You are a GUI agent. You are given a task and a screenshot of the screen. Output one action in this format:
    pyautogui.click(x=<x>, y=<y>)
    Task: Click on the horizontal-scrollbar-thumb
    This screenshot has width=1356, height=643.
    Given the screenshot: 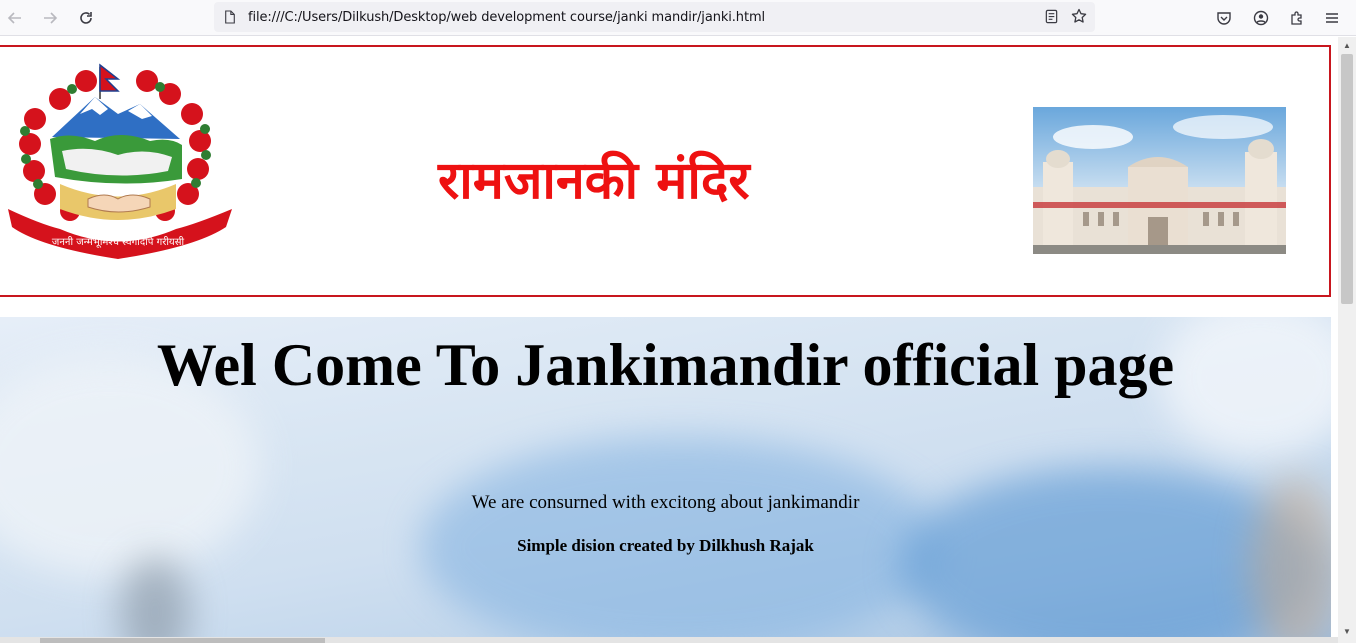 What is the action you would take?
    pyautogui.click(x=182, y=640)
    